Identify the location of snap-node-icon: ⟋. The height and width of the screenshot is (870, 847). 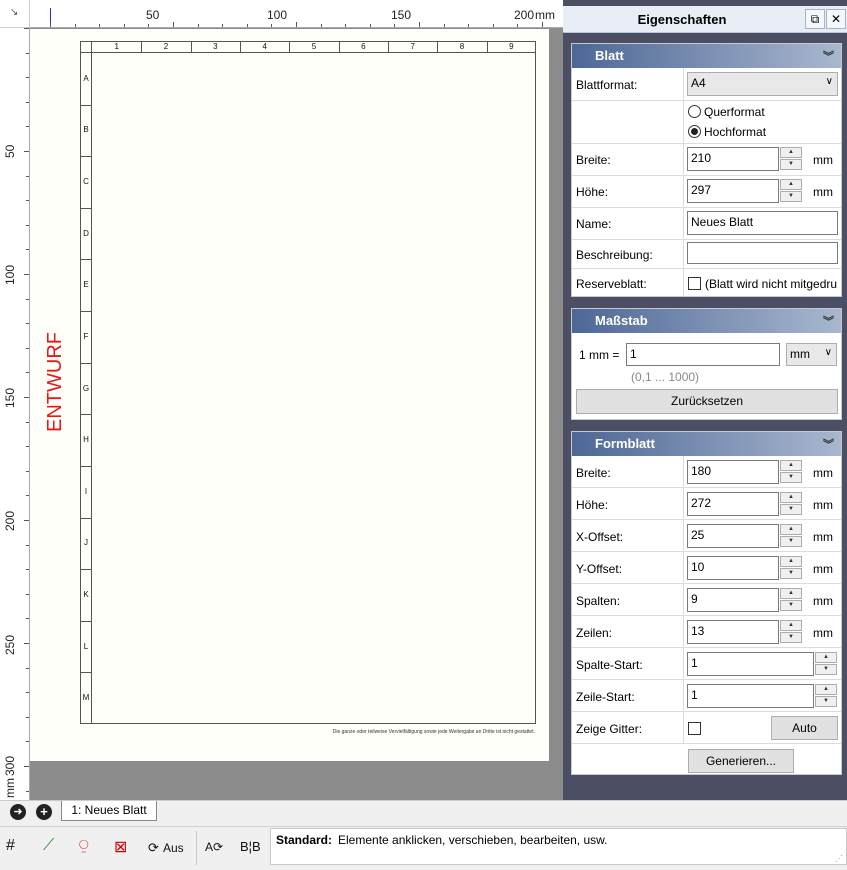
(48, 846).